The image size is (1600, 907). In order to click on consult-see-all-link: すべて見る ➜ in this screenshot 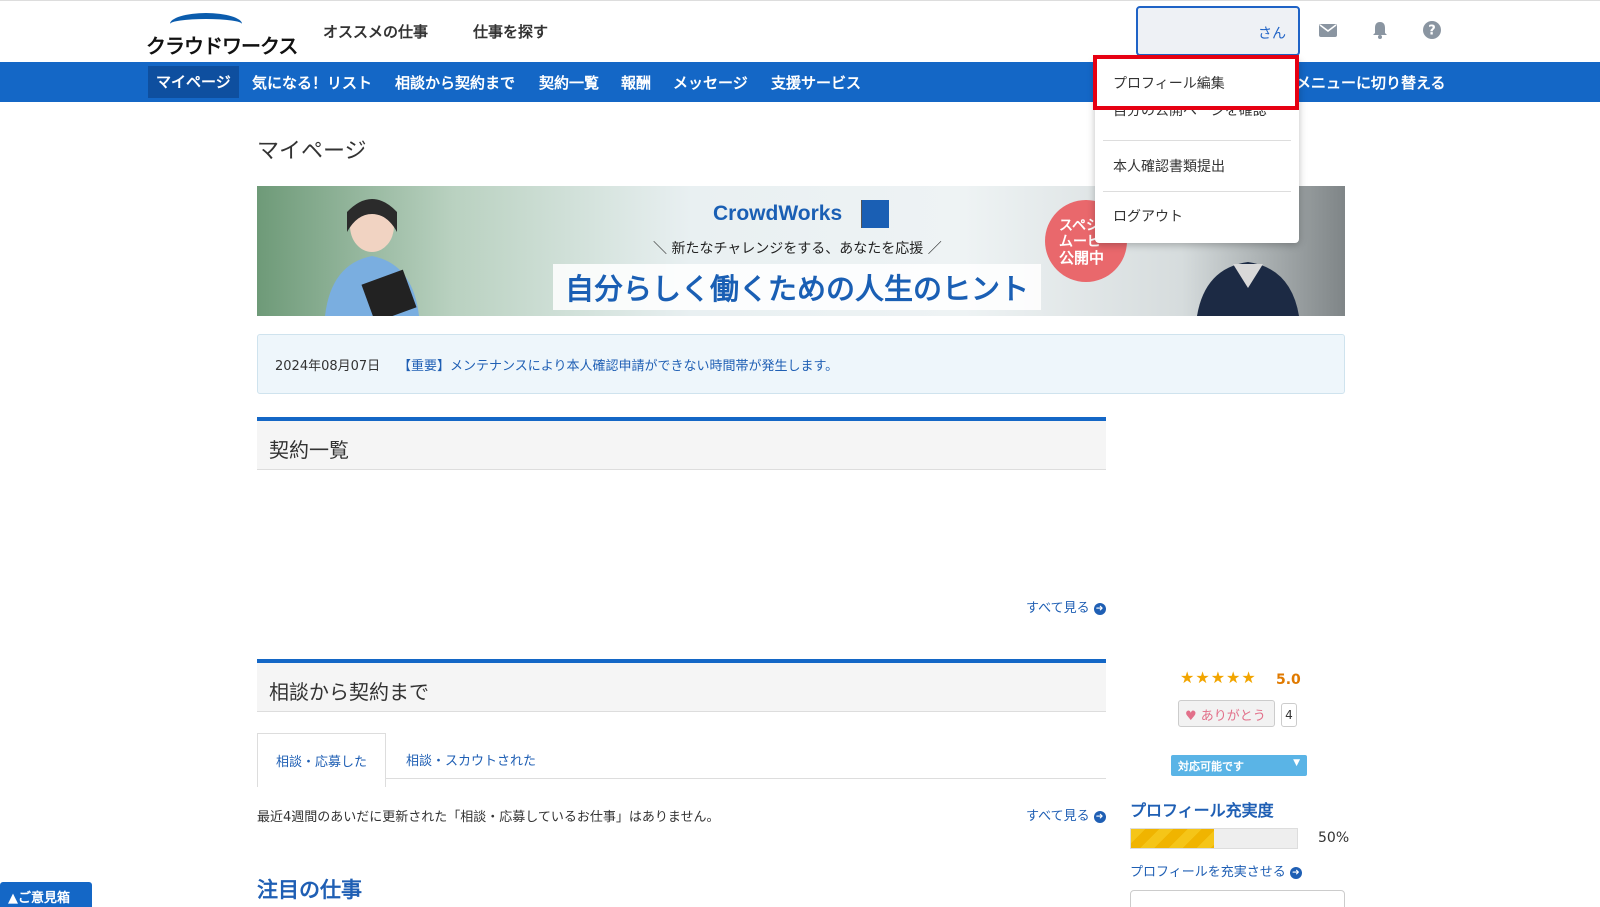, I will do `click(1066, 814)`.